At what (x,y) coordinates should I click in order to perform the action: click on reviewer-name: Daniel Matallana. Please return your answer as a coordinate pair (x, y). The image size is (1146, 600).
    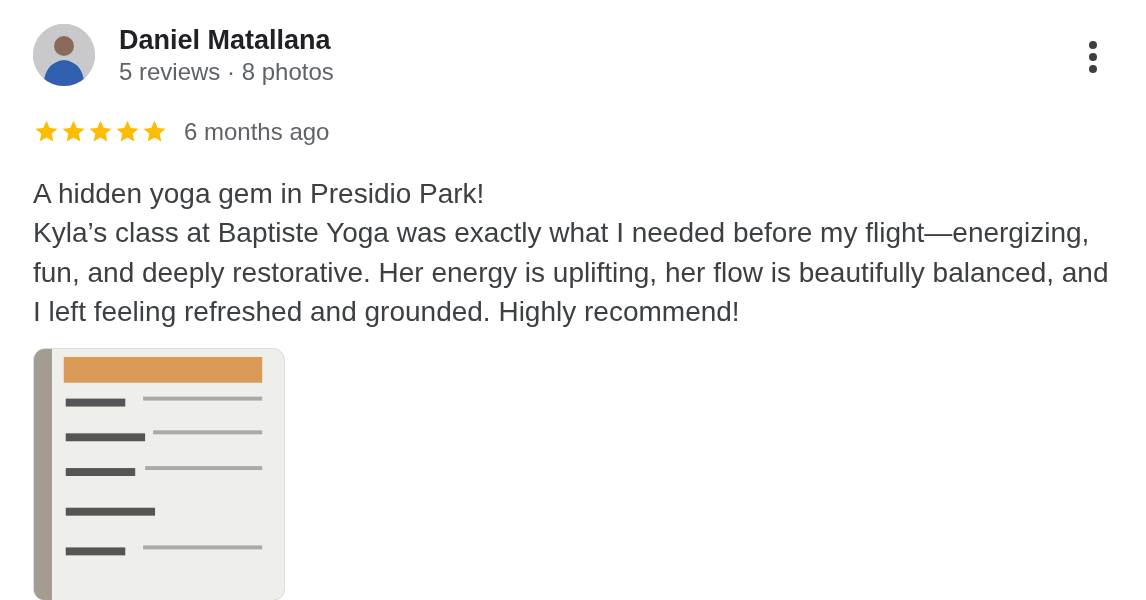
    Looking at the image, I should click on (599, 40).